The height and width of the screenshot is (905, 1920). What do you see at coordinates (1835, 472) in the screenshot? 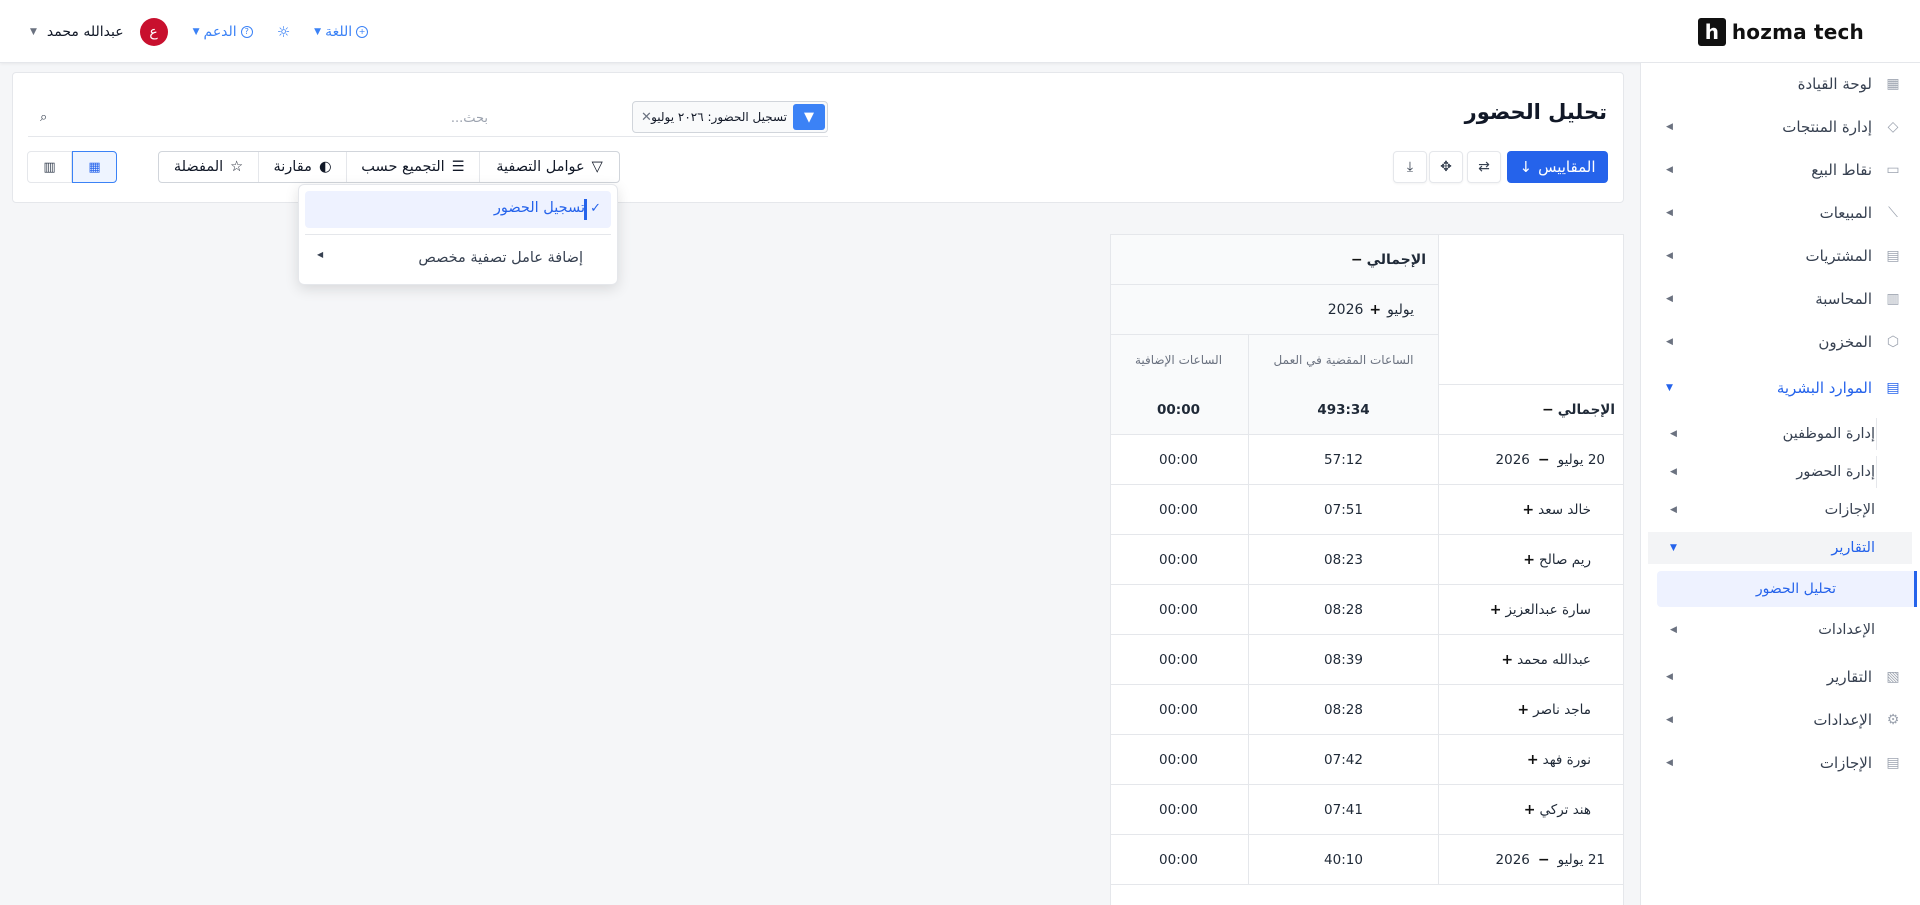
I see `sidebar-subitem-label: إدارة الحضور` at bounding box center [1835, 472].